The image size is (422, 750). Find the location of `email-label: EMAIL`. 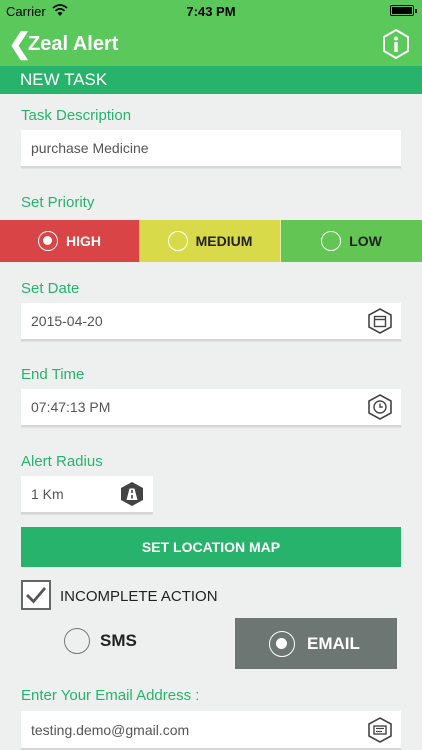

email-label: EMAIL is located at coordinates (333, 643).